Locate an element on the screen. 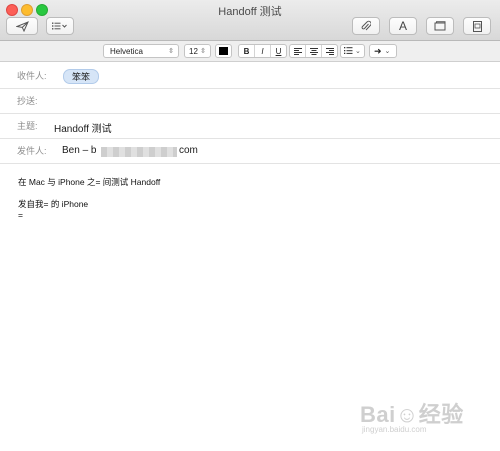 This screenshot has width=500, height=451. watermark: Bai☺经验 jingyan.baidu.com is located at coordinates (419, 417).